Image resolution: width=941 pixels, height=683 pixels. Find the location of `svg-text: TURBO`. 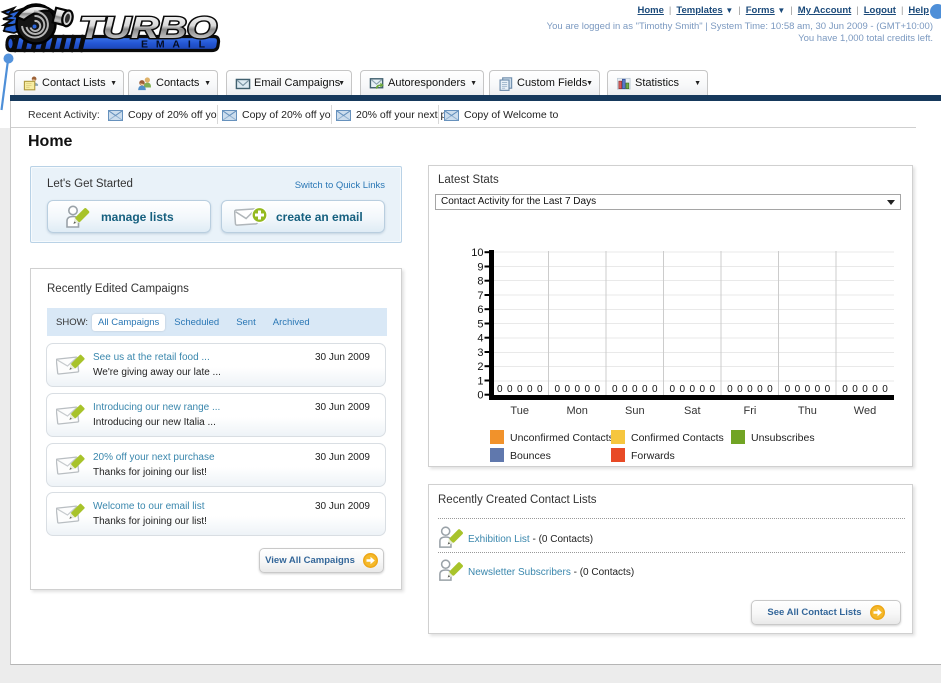

svg-text: TURBO is located at coordinates (148, 27).